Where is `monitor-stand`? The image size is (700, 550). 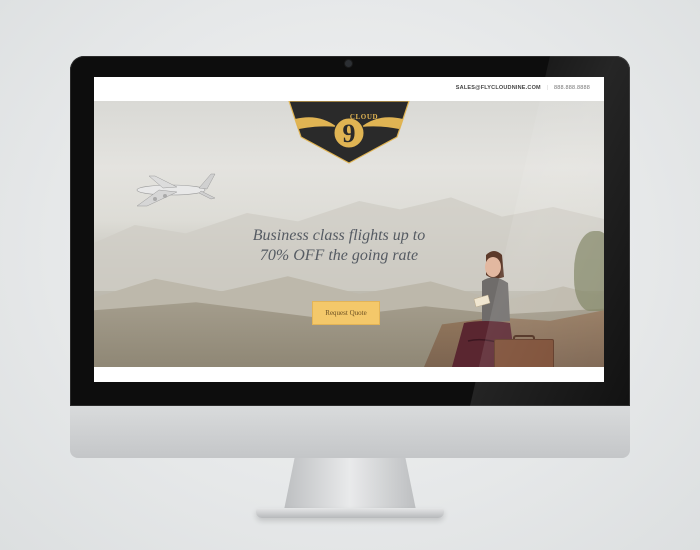 monitor-stand is located at coordinates (350, 484).